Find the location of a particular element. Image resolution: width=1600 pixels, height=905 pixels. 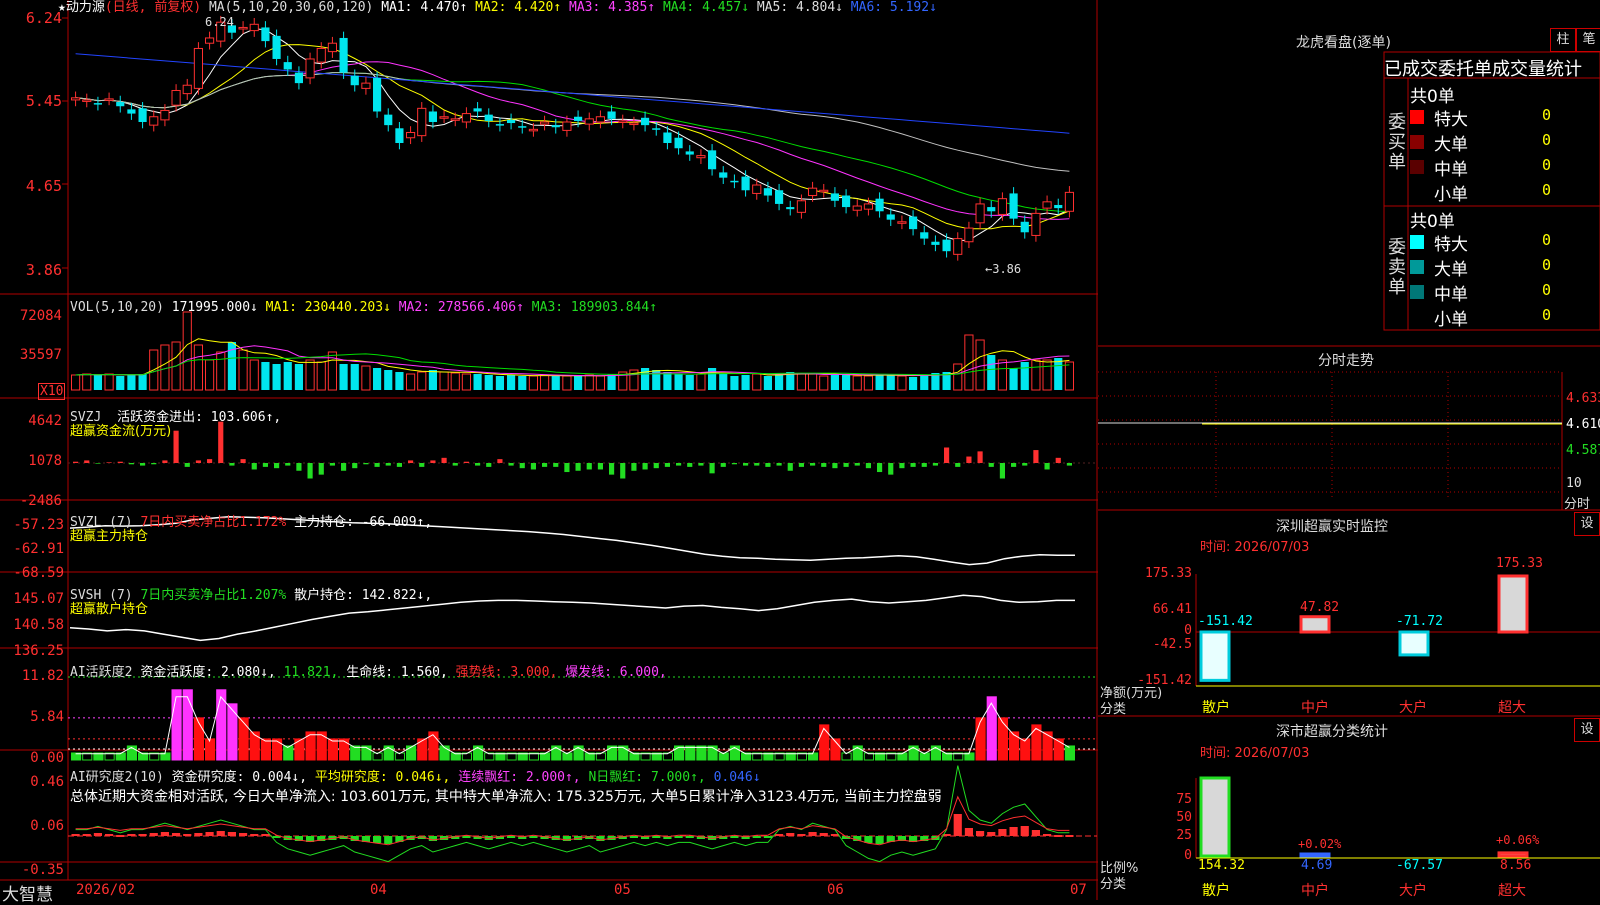

intraday-ytick: 4.587 is located at coordinates (1583, 450).